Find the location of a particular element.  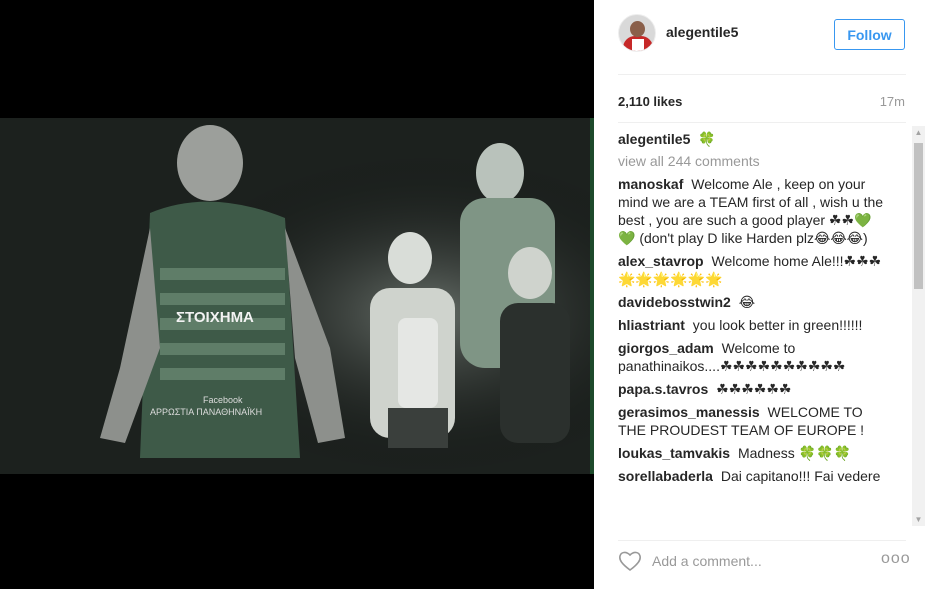

comment-username: papa.s.tavros is located at coordinates (663, 389).